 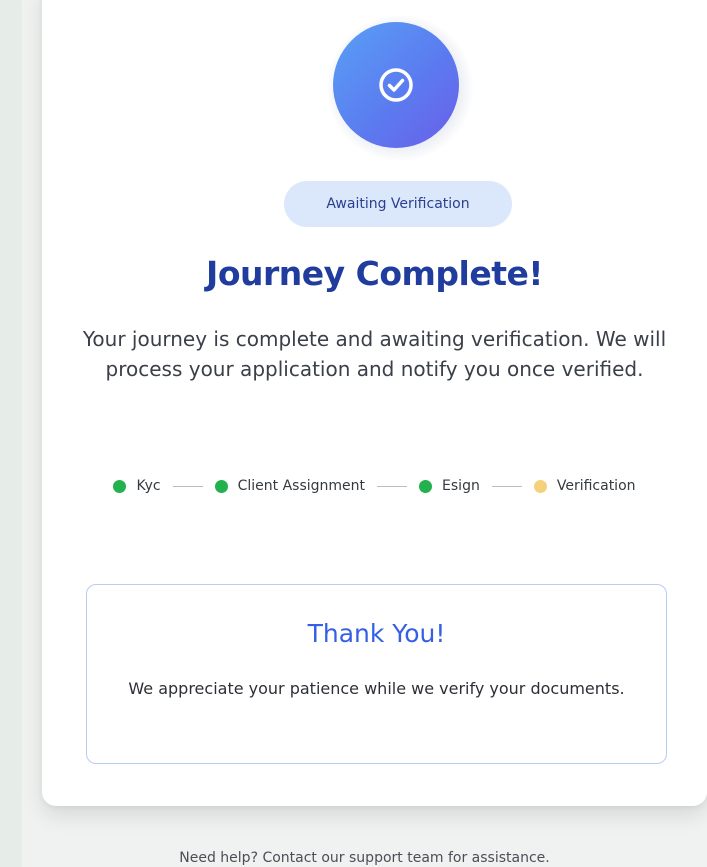 I want to click on thank-you-title: Thank You!, so click(x=376, y=633).